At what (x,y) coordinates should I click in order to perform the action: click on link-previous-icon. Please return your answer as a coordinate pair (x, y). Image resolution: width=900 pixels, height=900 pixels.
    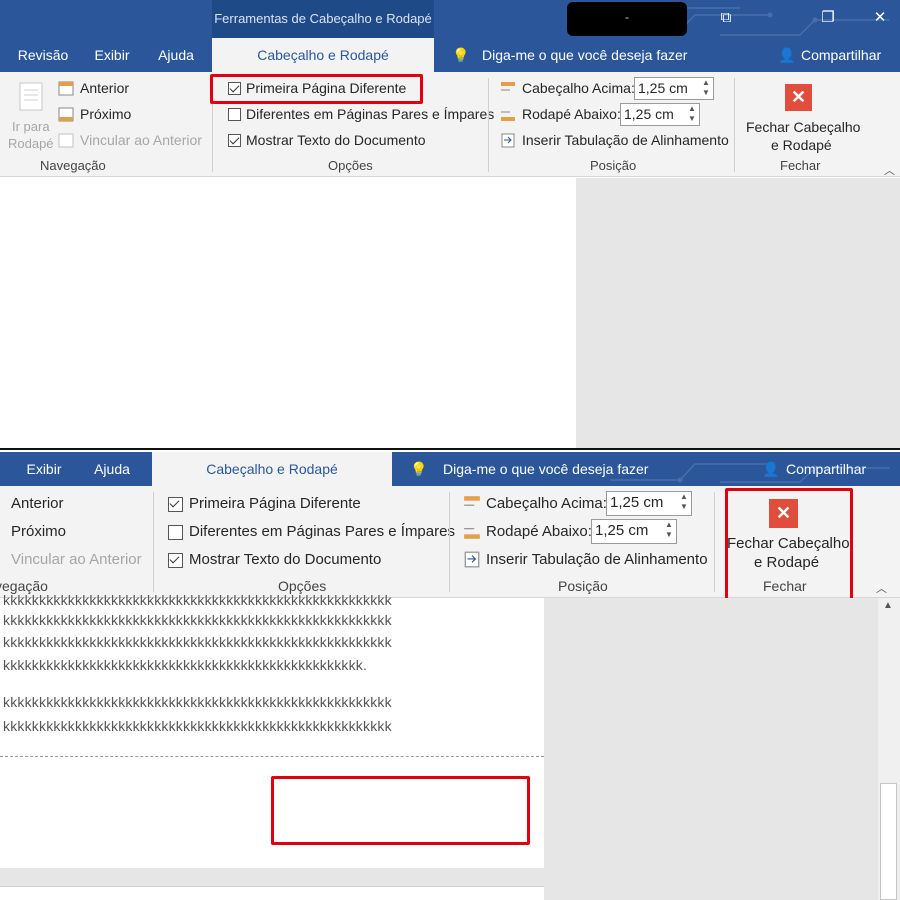
    Looking at the image, I should click on (66, 140).